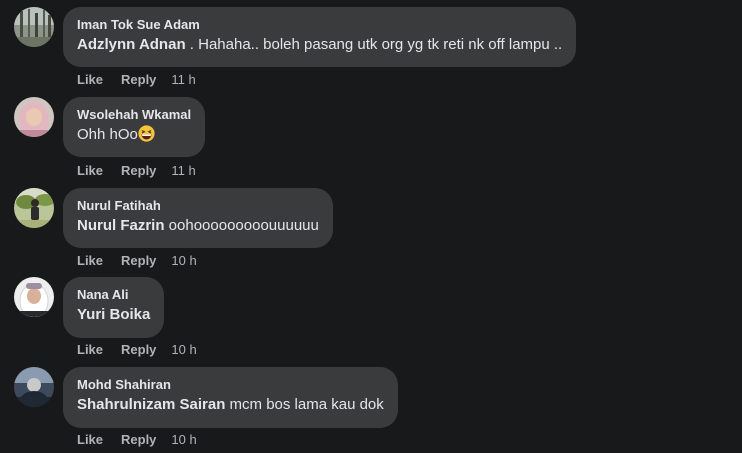 This screenshot has height=453, width=742. I want to click on mention-link: Yuri Boika, so click(113, 314).